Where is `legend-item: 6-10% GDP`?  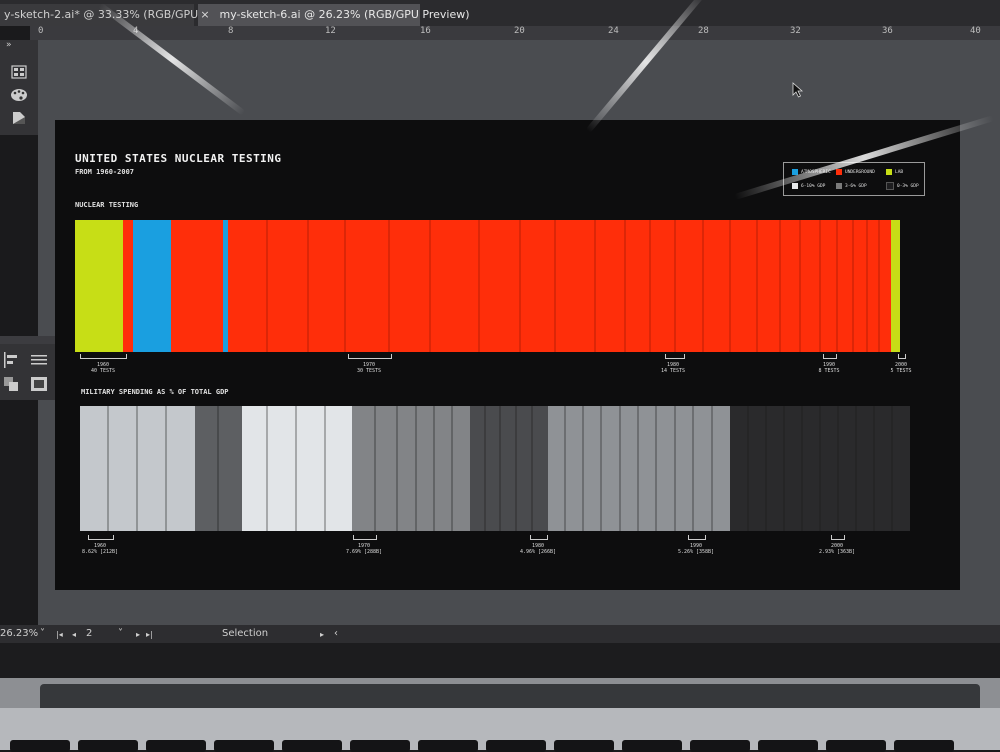 legend-item: 6-10% GDP is located at coordinates (808, 186).